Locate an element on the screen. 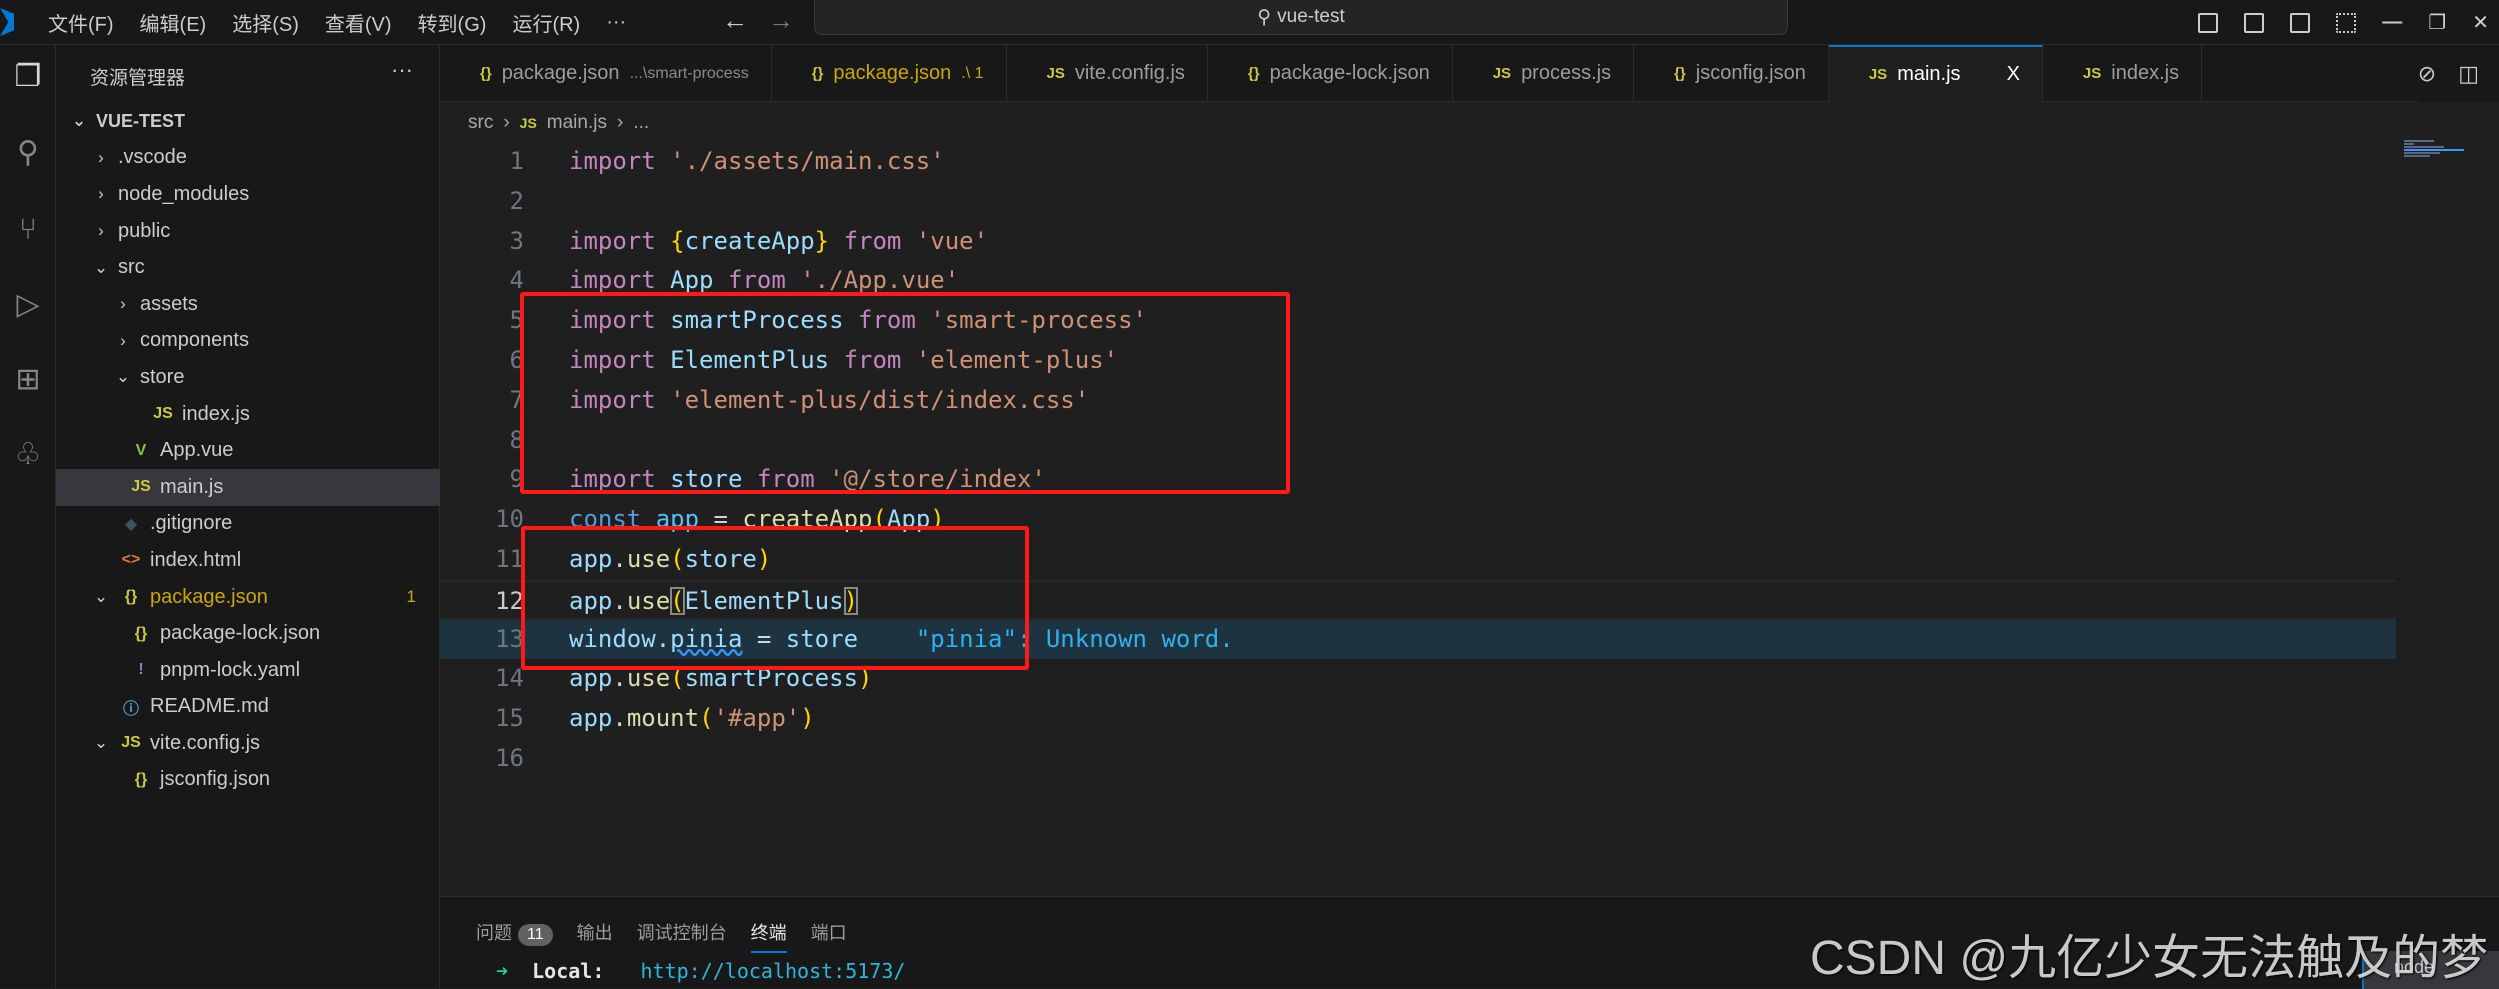 This screenshot has width=2499, height=989. tree-item: {} package-lock.json is located at coordinates (248, 633).